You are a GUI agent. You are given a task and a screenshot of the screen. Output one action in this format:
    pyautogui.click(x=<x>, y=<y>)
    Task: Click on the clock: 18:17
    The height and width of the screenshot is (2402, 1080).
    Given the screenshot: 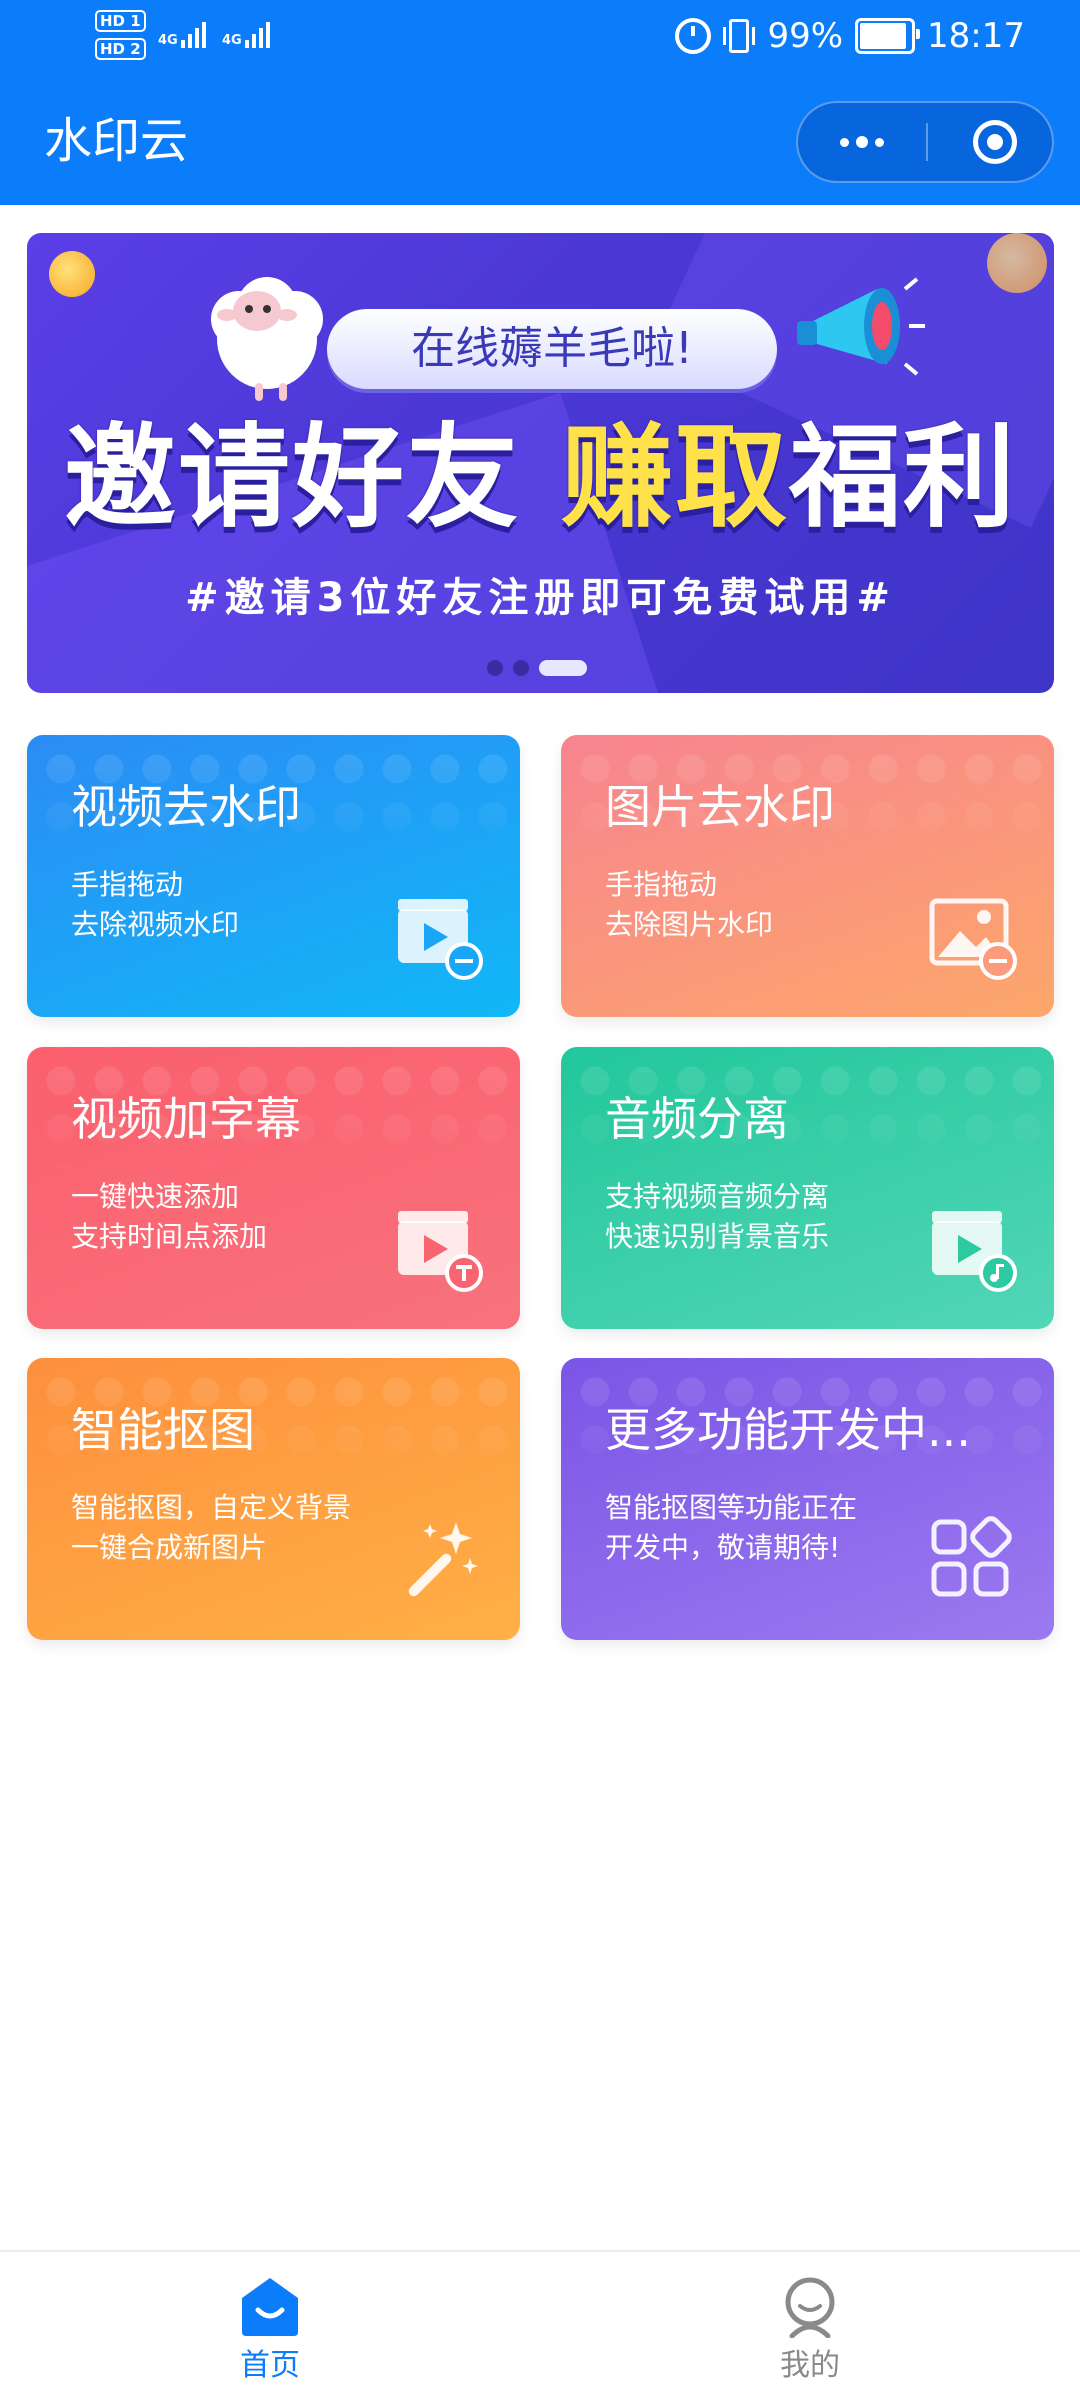 What is the action you would take?
    pyautogui.click(x=976, y=36)
    